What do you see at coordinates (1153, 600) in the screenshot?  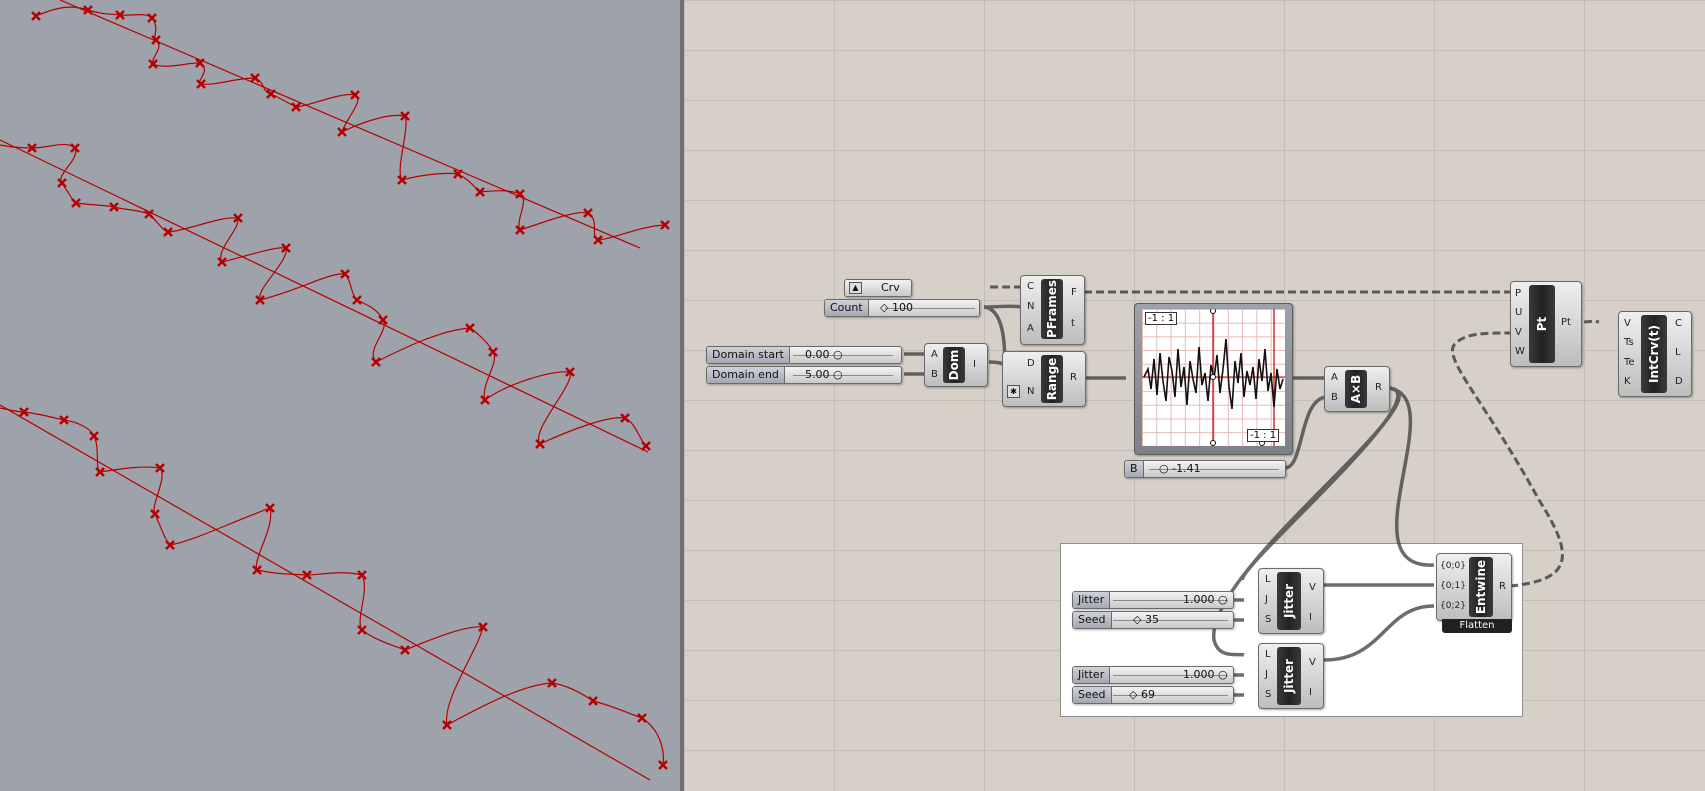 I see `jitter1-slider: Jitter 1.000 ○` at bounding box center [1153, 600].